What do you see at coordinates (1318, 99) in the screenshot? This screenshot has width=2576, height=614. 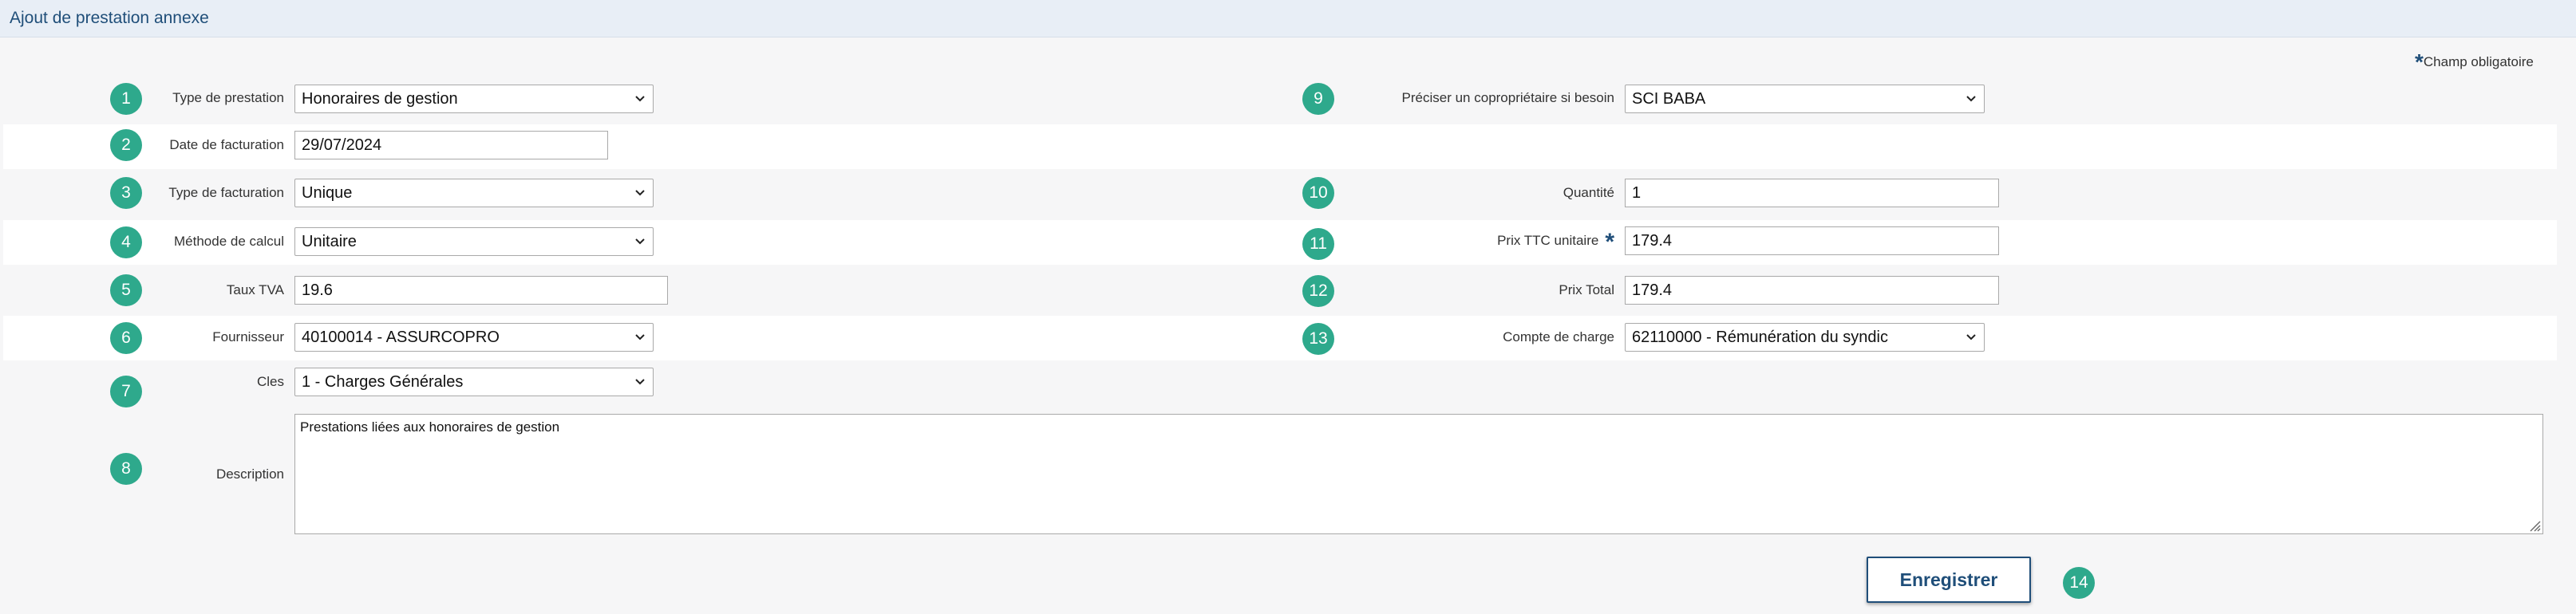 I see `step-badge-9: 9` at bounding box center [1318, 99].